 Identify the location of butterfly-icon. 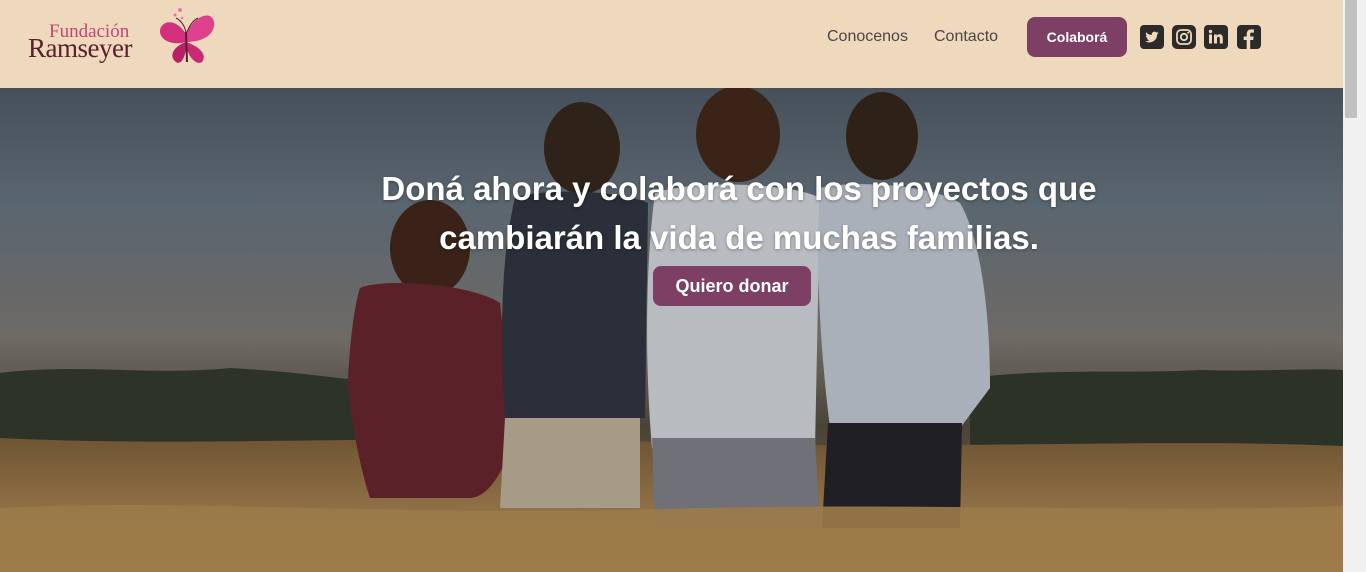
(187, 35).